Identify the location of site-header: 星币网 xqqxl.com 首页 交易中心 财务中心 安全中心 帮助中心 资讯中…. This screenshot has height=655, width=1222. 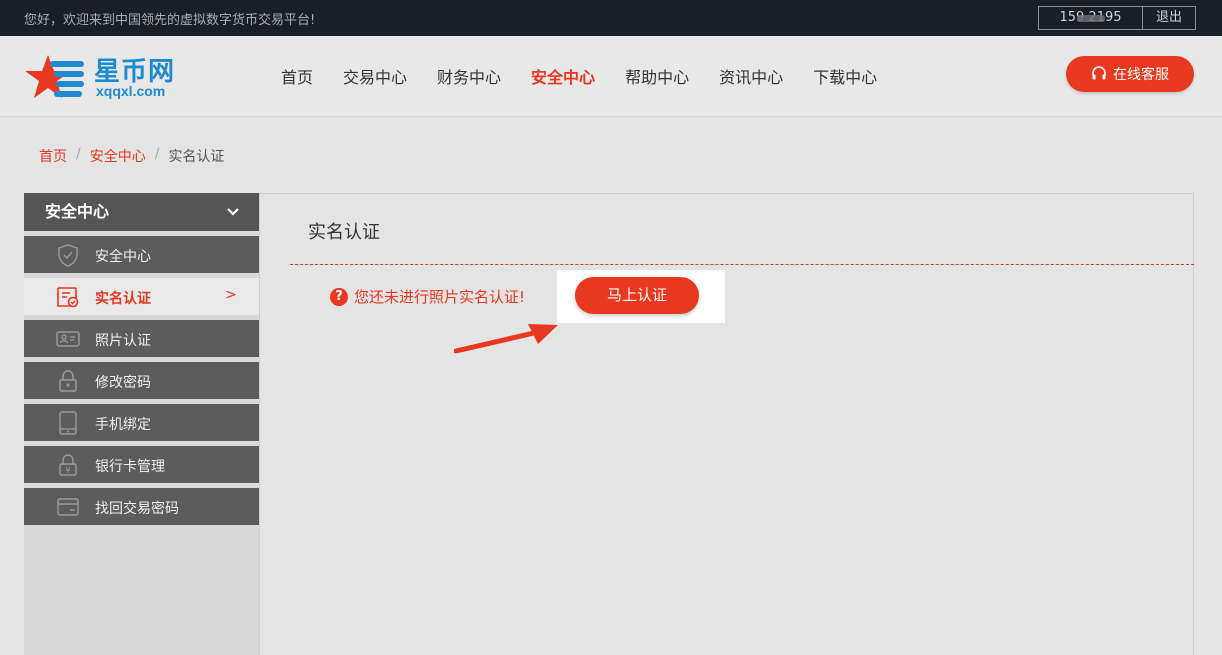
(611, 76).